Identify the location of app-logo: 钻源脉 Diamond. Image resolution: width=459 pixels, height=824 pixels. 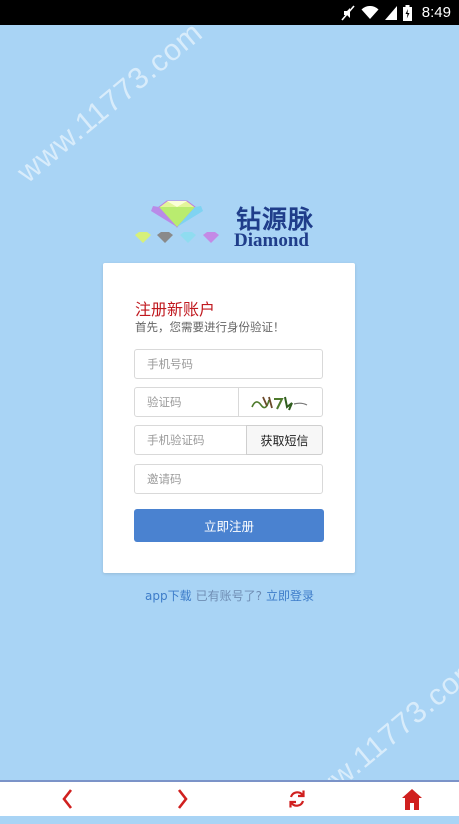
(228, 225).